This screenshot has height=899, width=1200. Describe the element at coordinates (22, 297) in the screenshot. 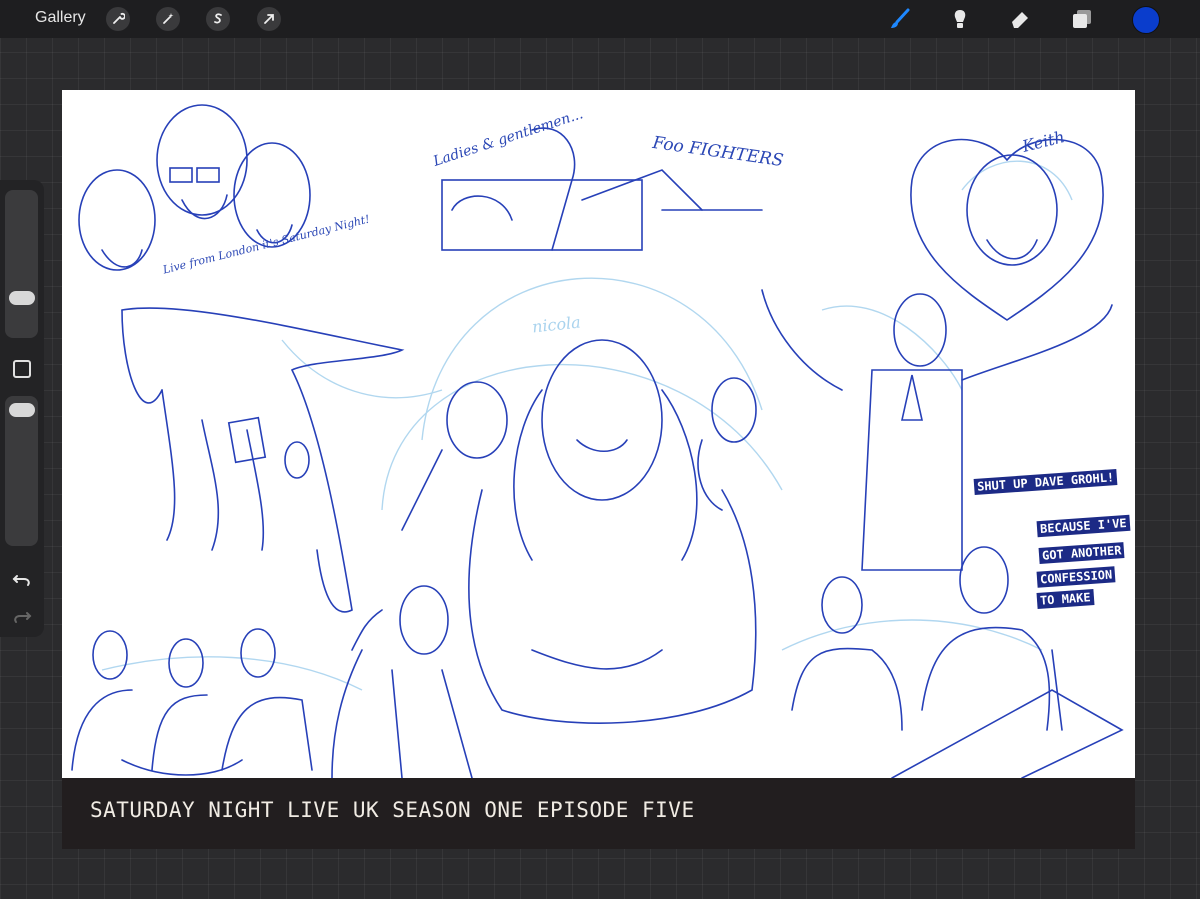

I see `brush-size-slider-thumb` at that location.